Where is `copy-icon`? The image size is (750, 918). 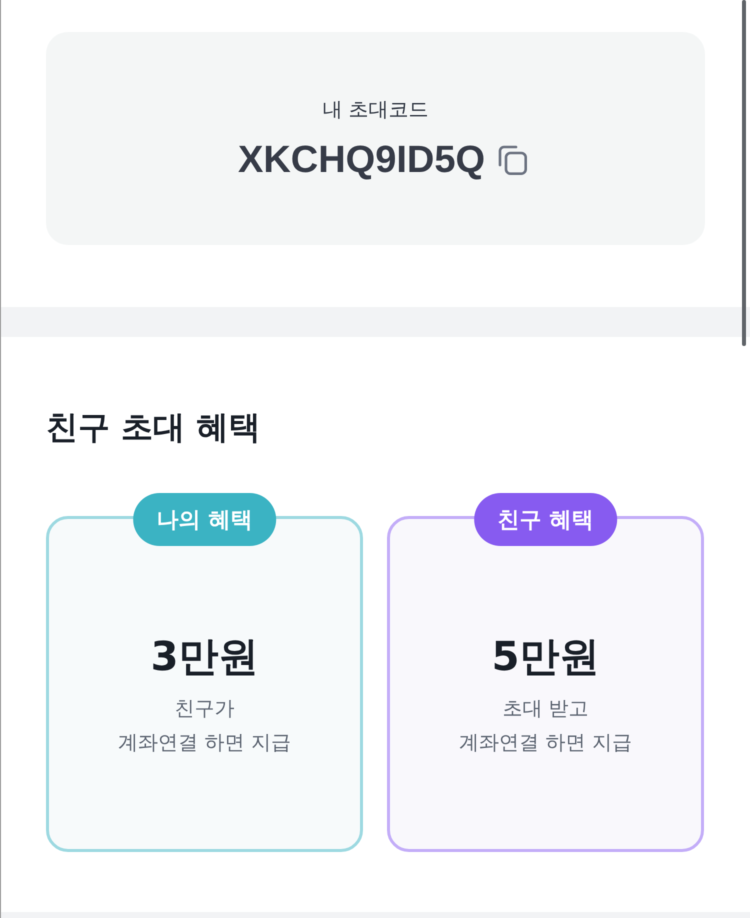
copy-icon is located at coordinates (512, 159).